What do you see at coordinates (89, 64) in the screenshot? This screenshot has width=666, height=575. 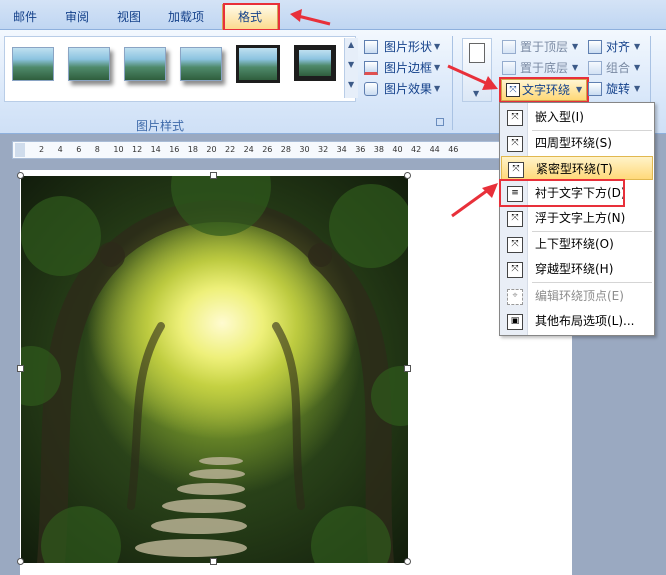 I see `style-thumb-shadow` at bounding box center [89, 64].